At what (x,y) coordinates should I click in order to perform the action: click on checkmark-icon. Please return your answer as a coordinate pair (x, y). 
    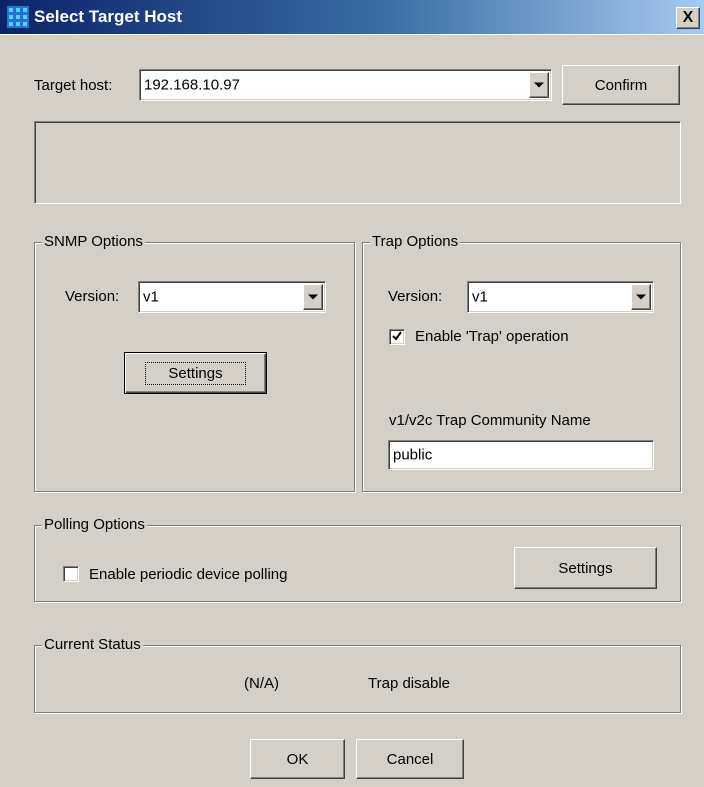
    Looking at the image, I should click on (397, 336).